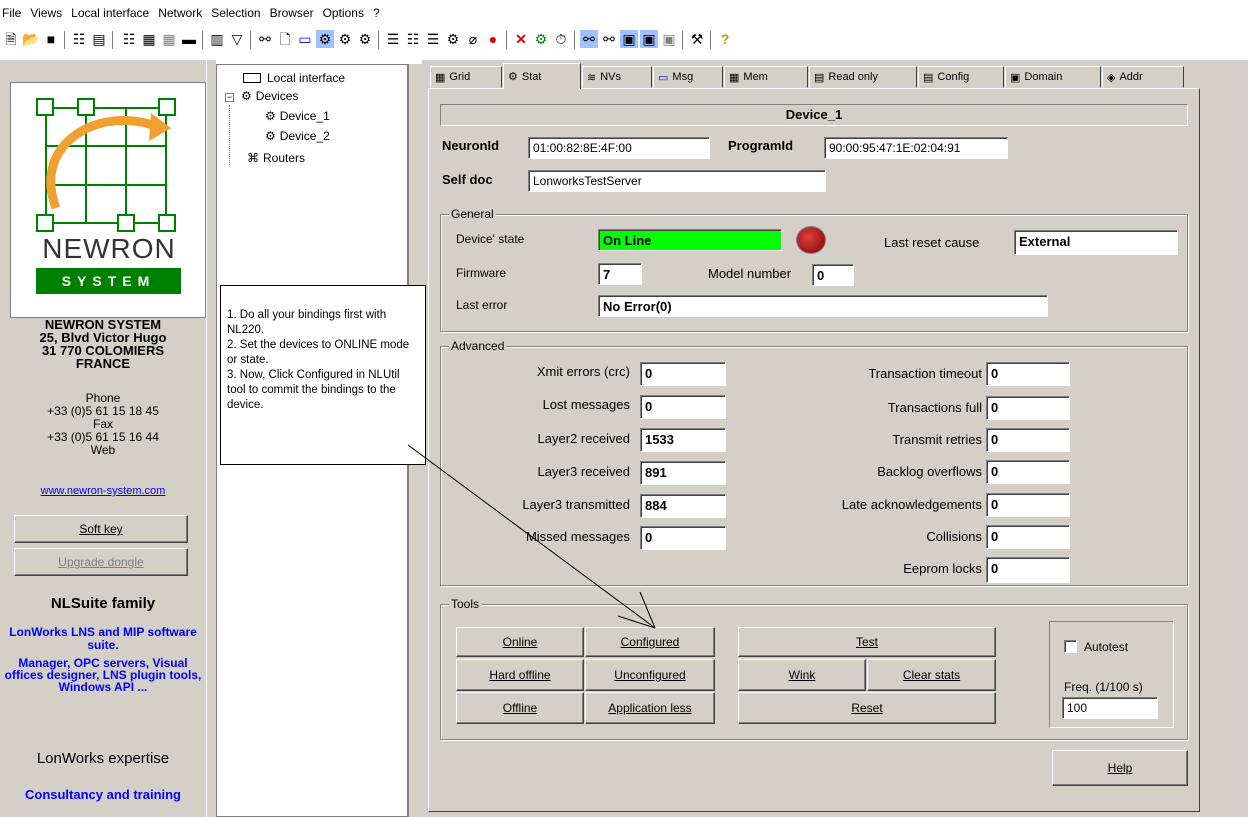 The image size is (1252, 817). I want to click on binoculars-icon: ⚯, so click(265, 39).